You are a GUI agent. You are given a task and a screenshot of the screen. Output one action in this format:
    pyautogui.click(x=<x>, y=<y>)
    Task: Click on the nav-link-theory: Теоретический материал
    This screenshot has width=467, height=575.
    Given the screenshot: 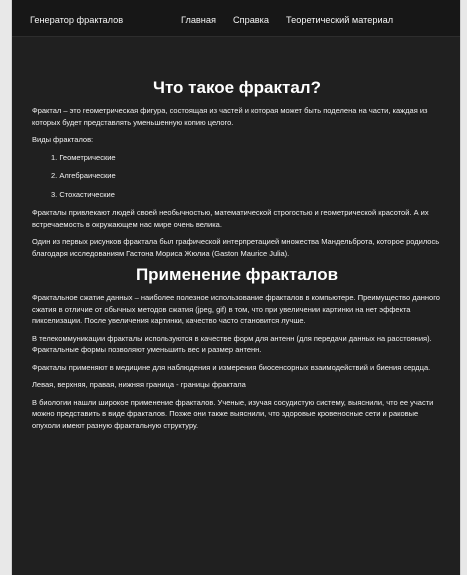 What is the action you would take?
    pyautogui.click(x=339, y=20)
    